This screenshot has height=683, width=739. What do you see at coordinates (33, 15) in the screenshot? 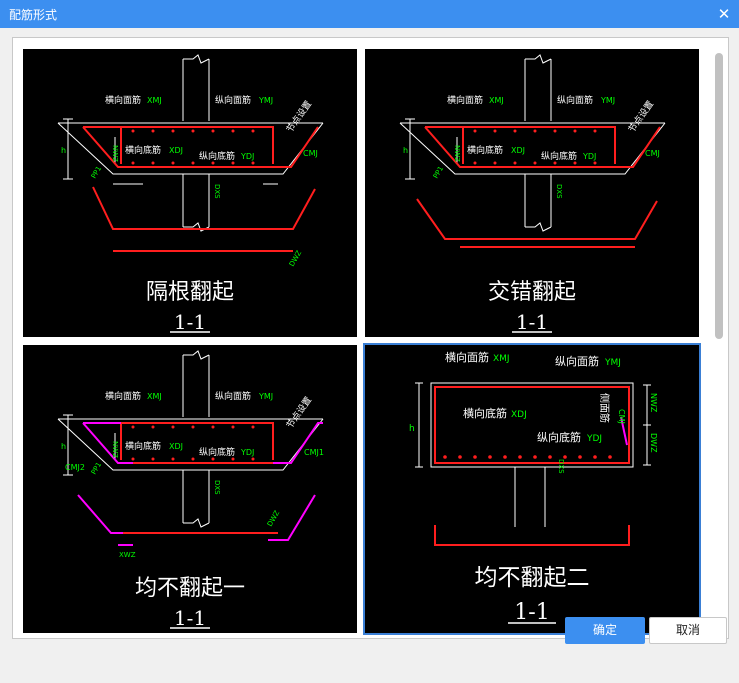
I see `window-title: 配筋形式` at bounding box center [33, 15].